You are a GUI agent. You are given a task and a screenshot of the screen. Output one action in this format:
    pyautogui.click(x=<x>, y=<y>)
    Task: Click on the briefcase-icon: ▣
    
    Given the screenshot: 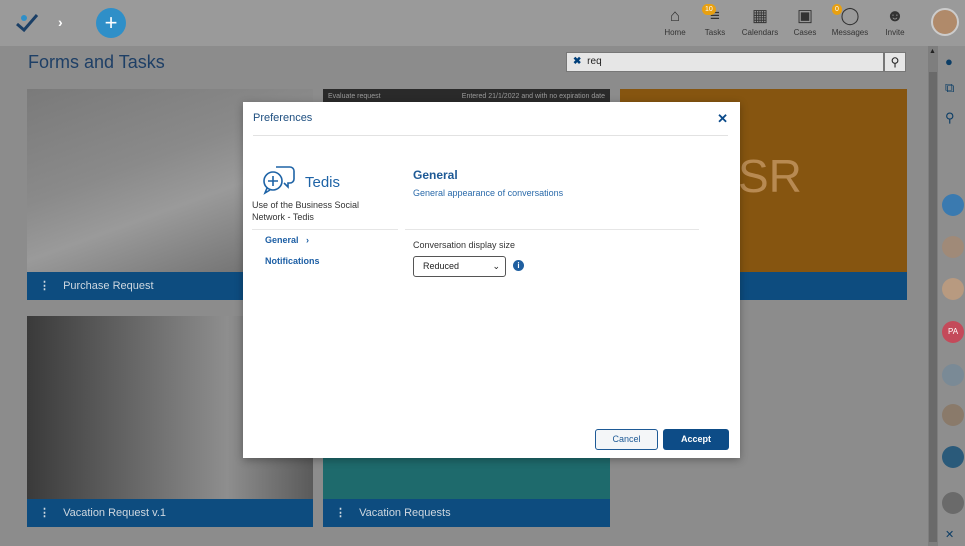 What is the action you would take?
    pyautogui.click(x=805, y=15)
    